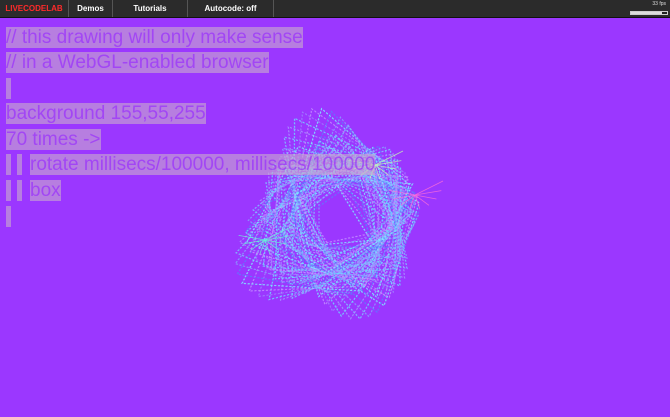  What do you see at coordinates (150, 8) in the screenshot?
I see `tutorials-menu: Tutorials` at bounding box center [150, 8].